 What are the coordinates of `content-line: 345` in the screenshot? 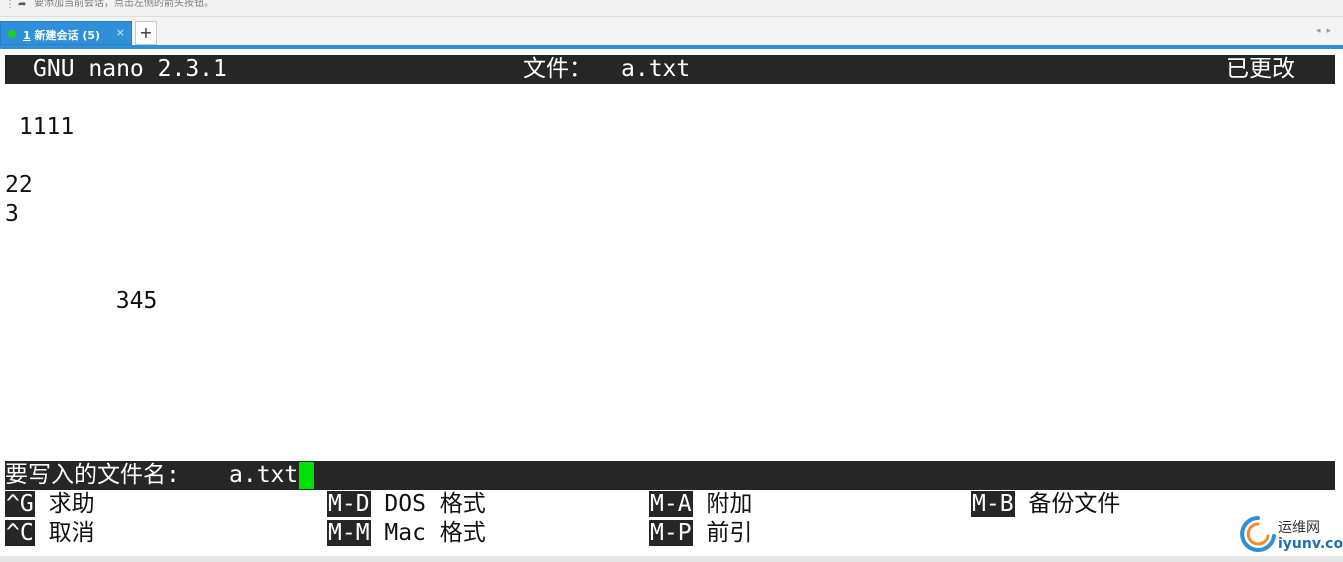 It's located at (81, 301).